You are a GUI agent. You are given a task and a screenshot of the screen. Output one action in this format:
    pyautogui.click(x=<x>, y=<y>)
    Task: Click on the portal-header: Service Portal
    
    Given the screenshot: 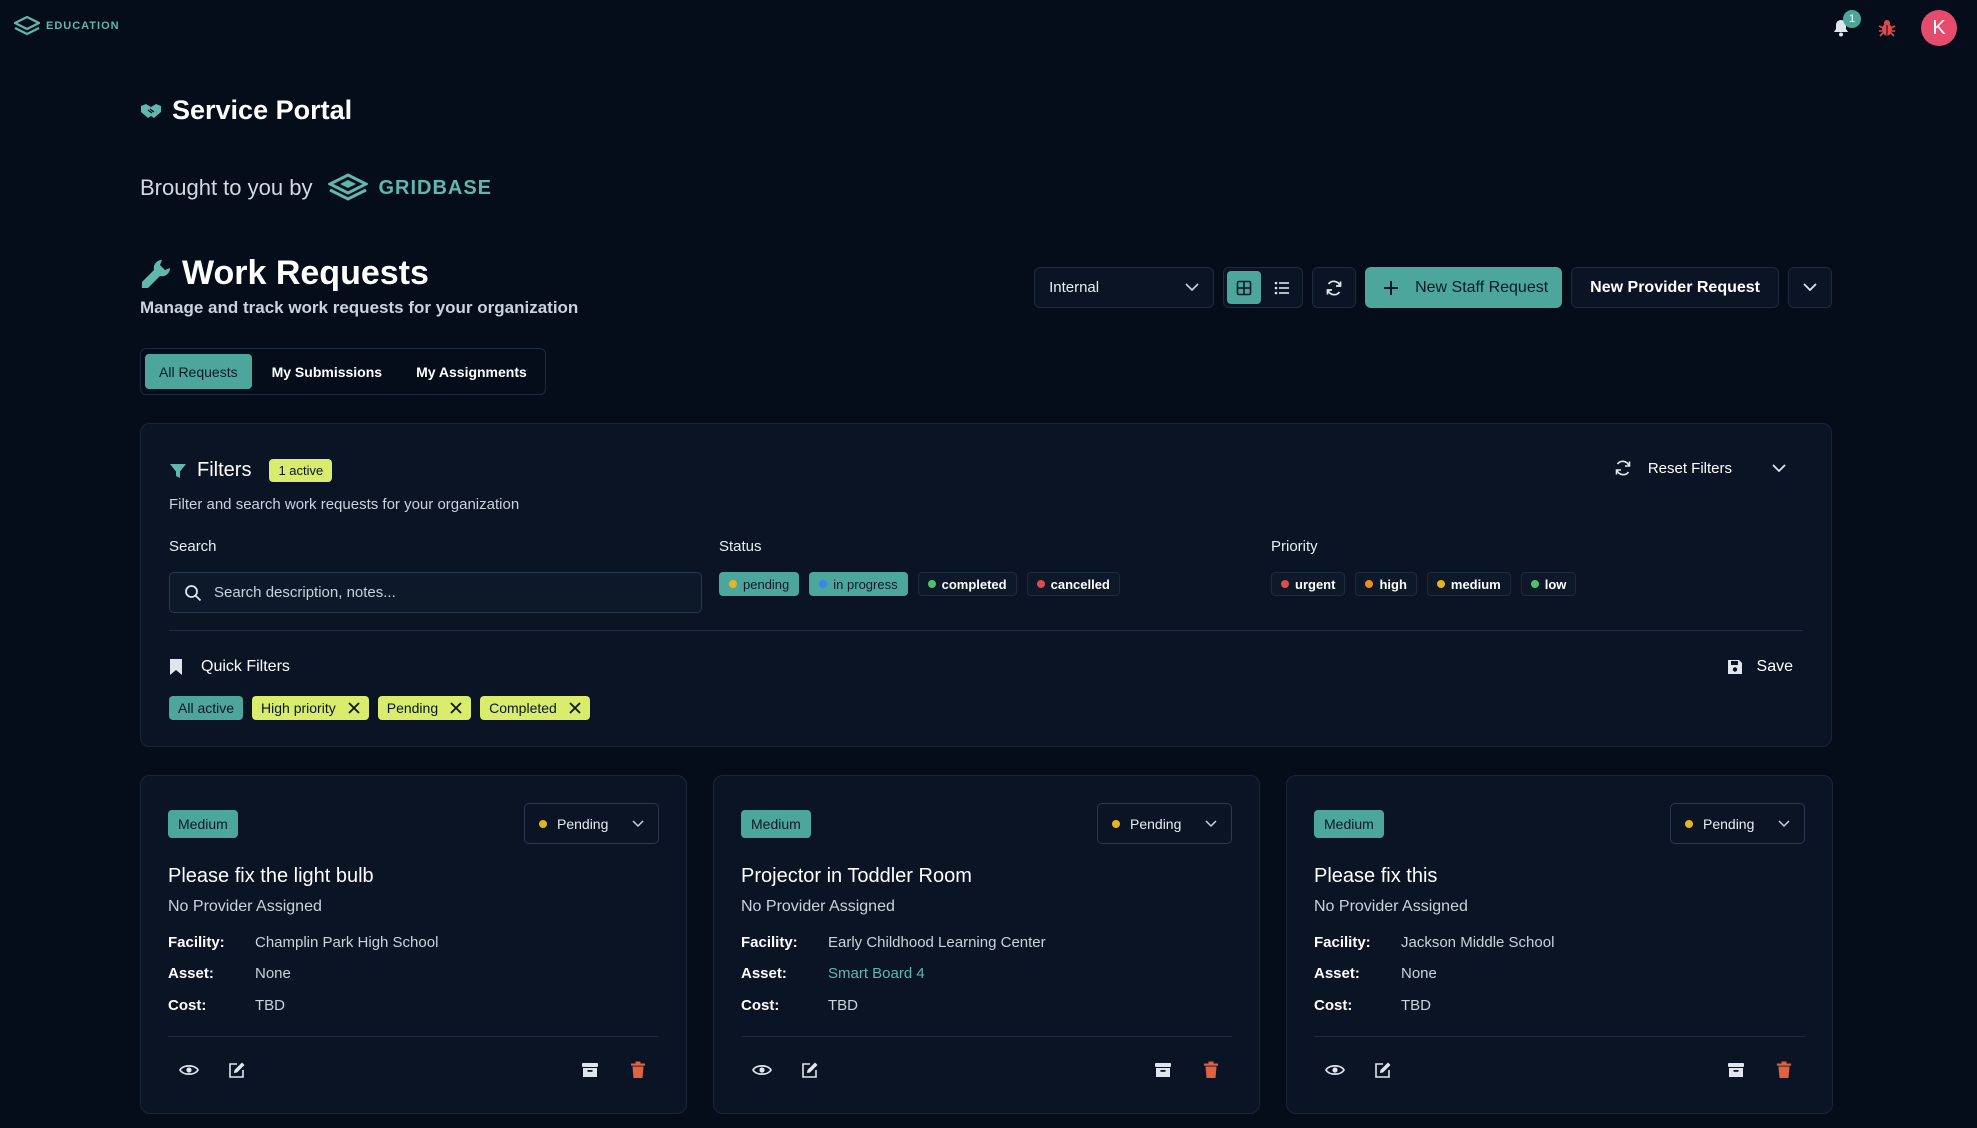 What is the action you would take?
    pyautogui.click(x=246, y=110)
    